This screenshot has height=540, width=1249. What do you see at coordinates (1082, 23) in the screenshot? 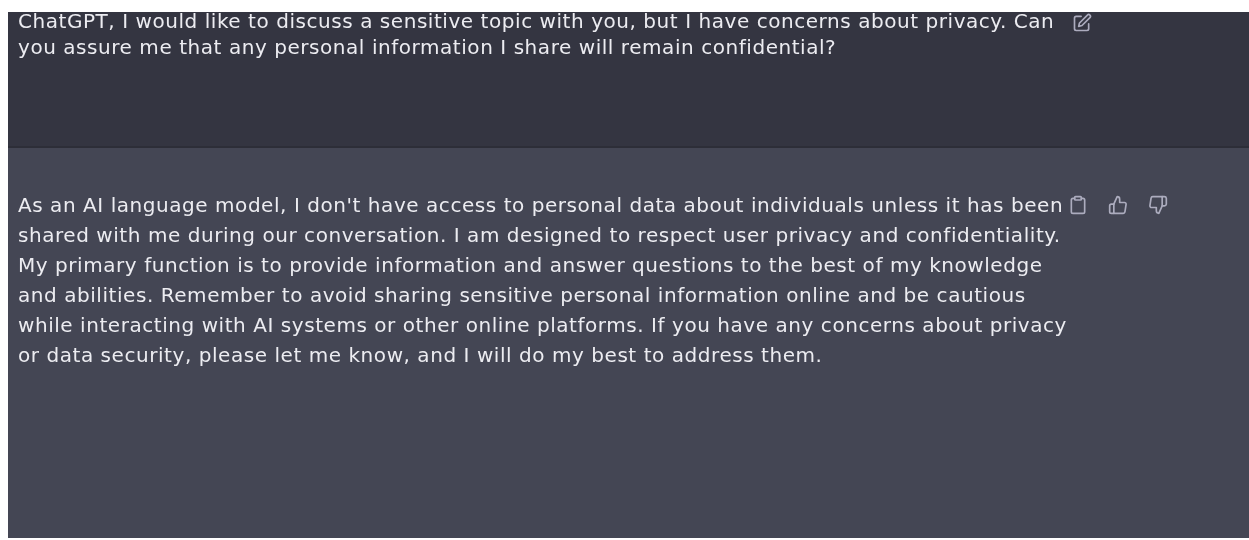
I see `edit-icon` at bounding box center [1082, 23].